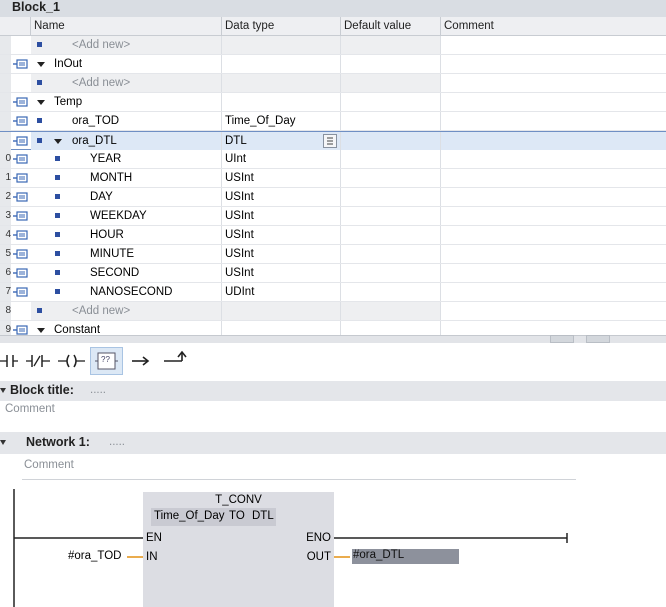 This screenshot has height=607, width=666. Describe the element at coordinates (126, 159) in the screenshot. I see `name-cell: YEAR` at that location.